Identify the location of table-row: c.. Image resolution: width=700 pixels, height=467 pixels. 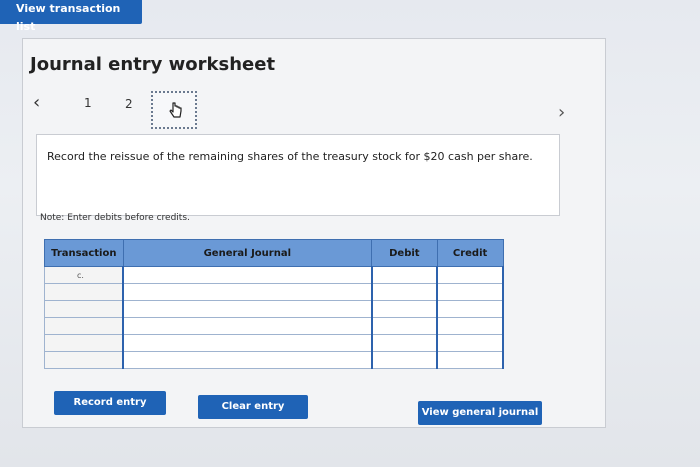
(274, 275).